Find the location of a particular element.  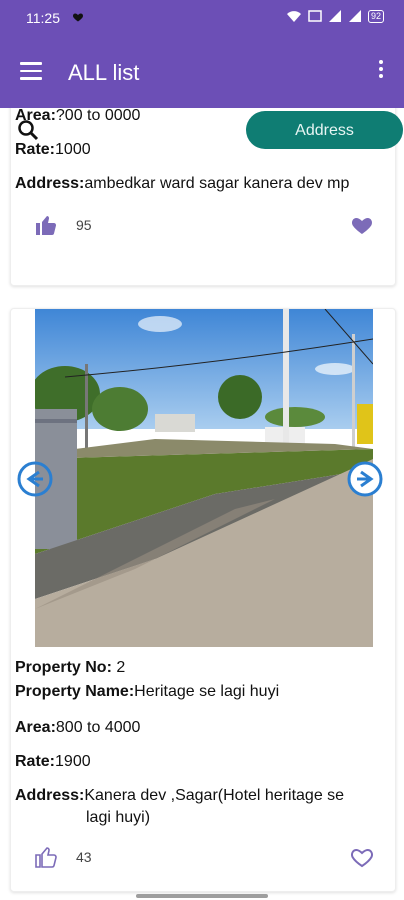

status-icons: 92 is located at coordinates (335, 16).